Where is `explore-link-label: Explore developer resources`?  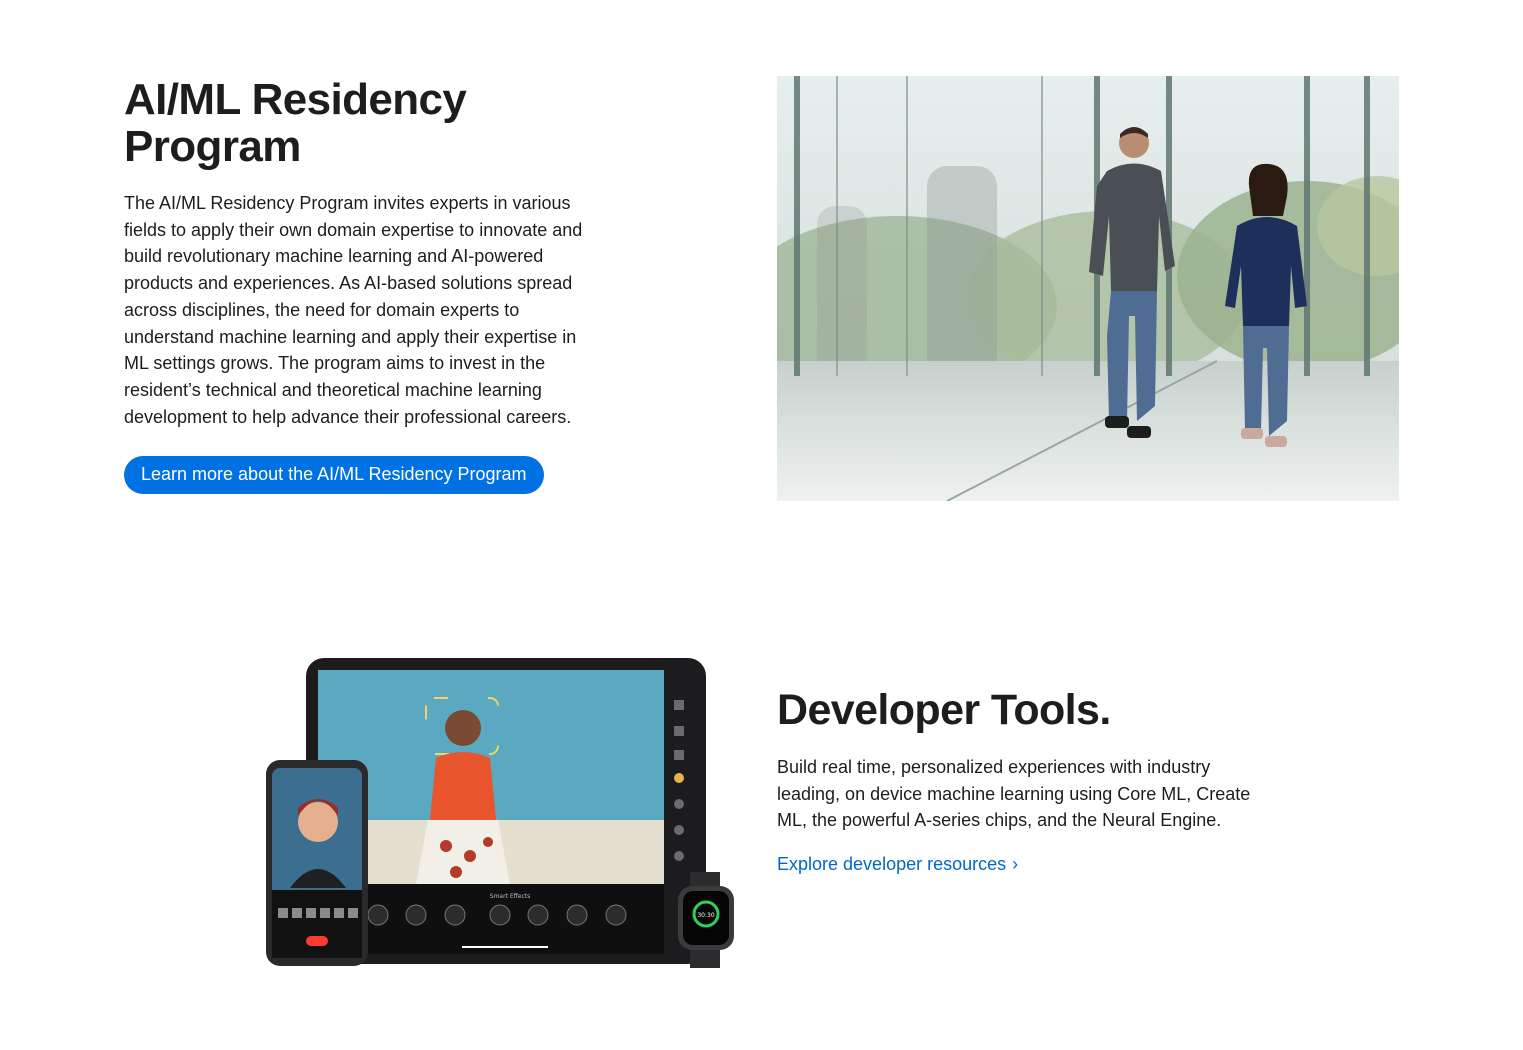 explore-link-label: Explore developer resources is located at coordinates (892, 864).